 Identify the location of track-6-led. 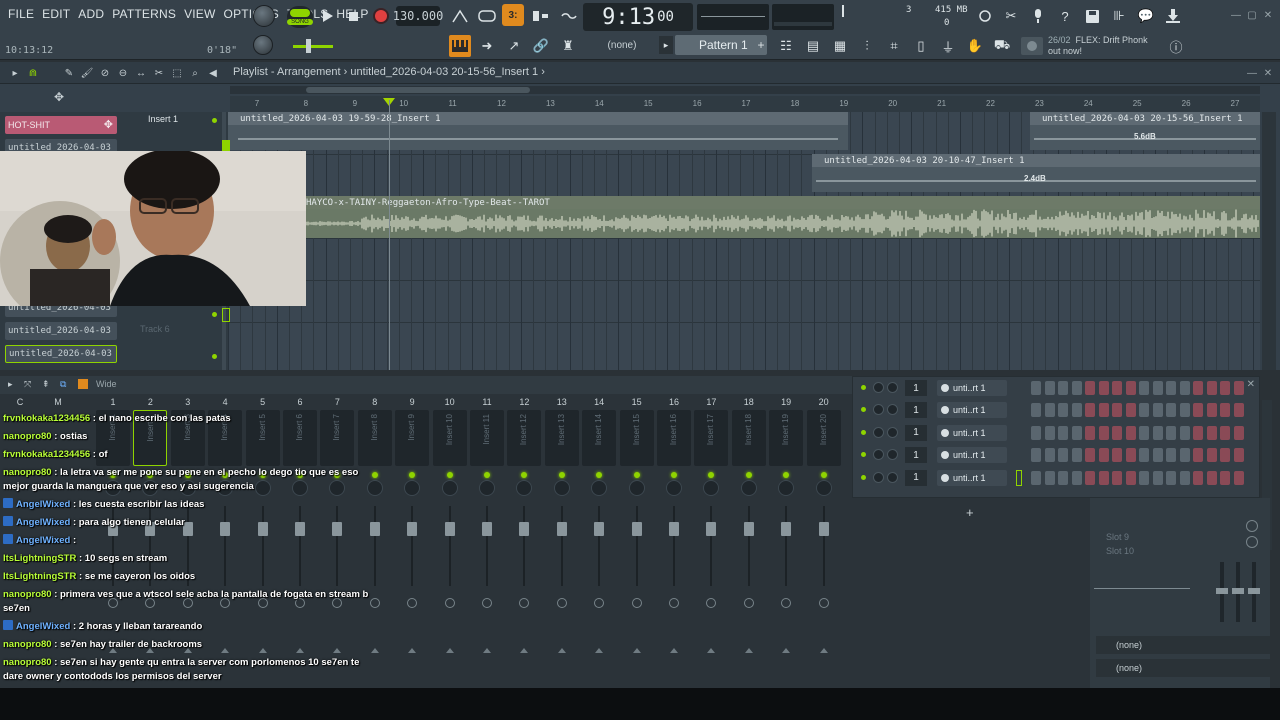
(214, 356).